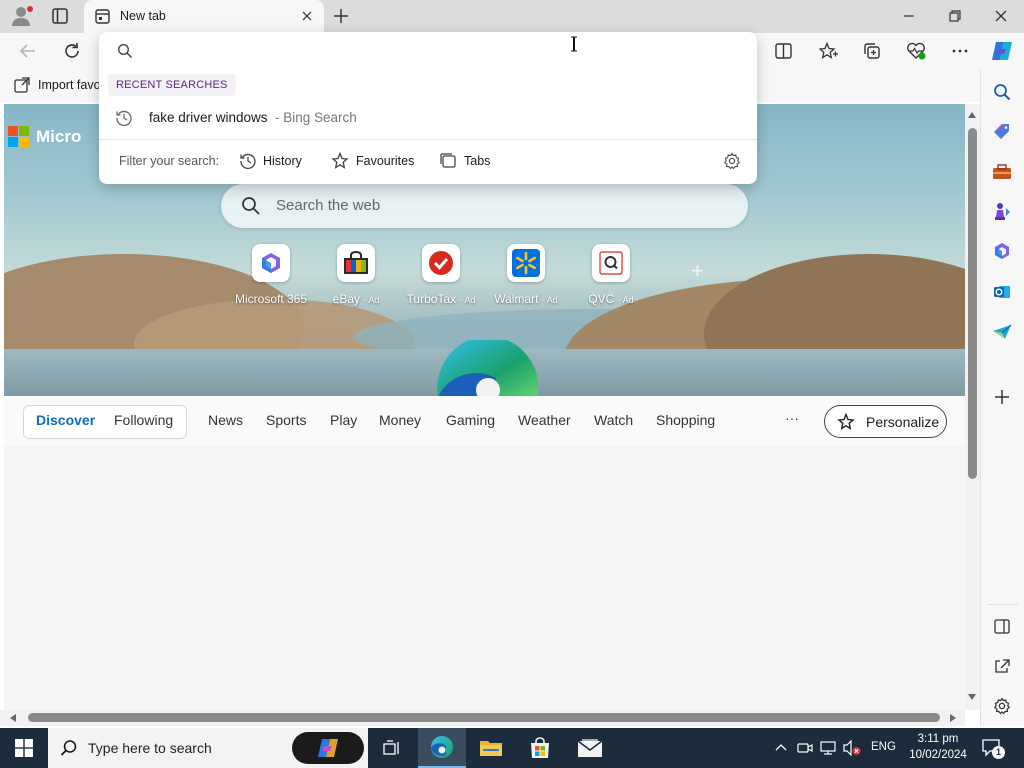  What do you see at coordinates (441, 275) in the screenshot?
I see `quick-link-turbotax: TurboTax · Ad` at bounding box center [441, 275].